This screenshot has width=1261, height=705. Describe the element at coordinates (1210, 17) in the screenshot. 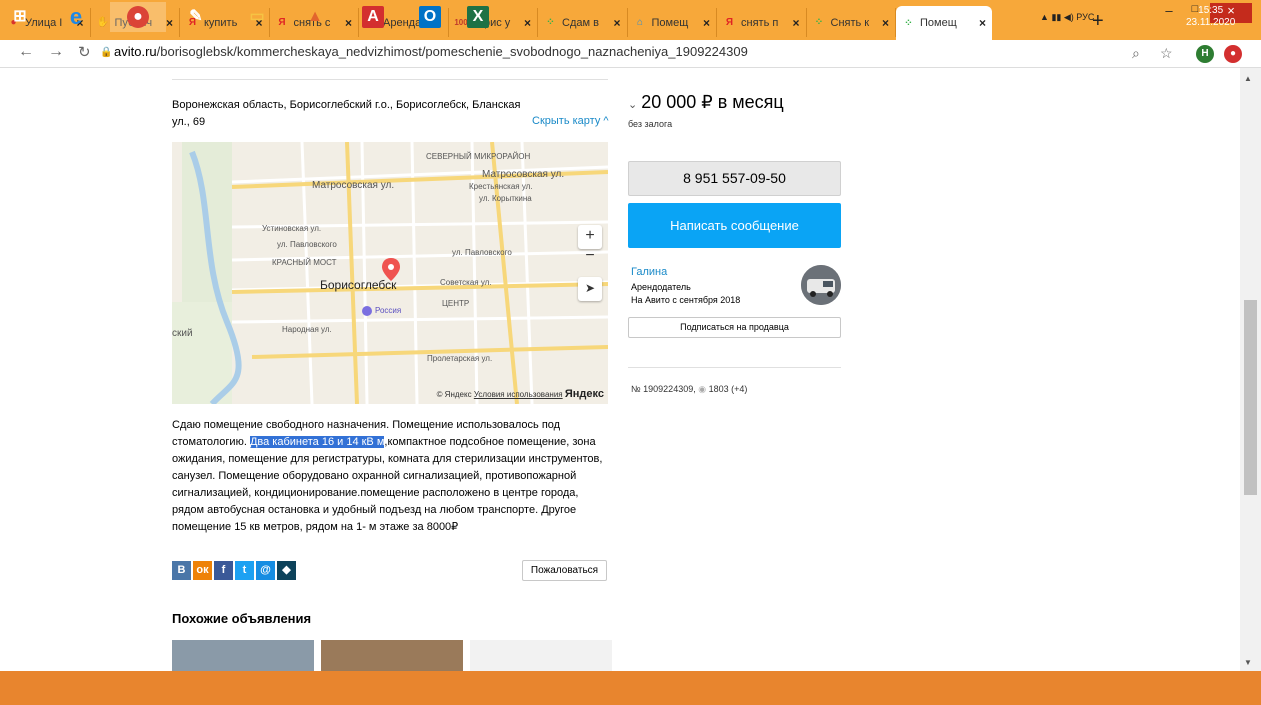

I see `clock: 15:35 23.11.2020` at that location.